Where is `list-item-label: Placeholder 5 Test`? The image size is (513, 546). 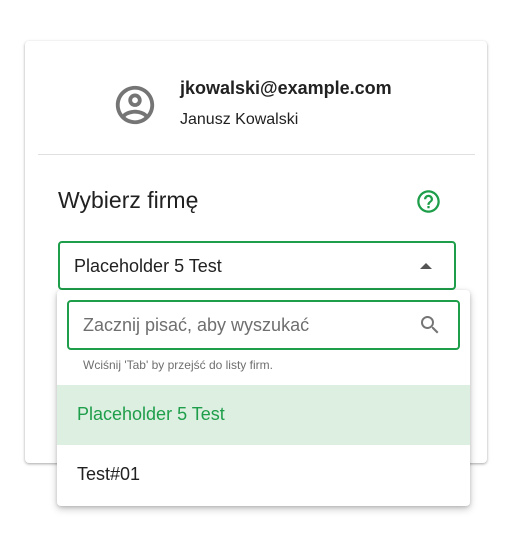 list-item-label: Placeholder 5 Test is located at coordinates (151, 414).